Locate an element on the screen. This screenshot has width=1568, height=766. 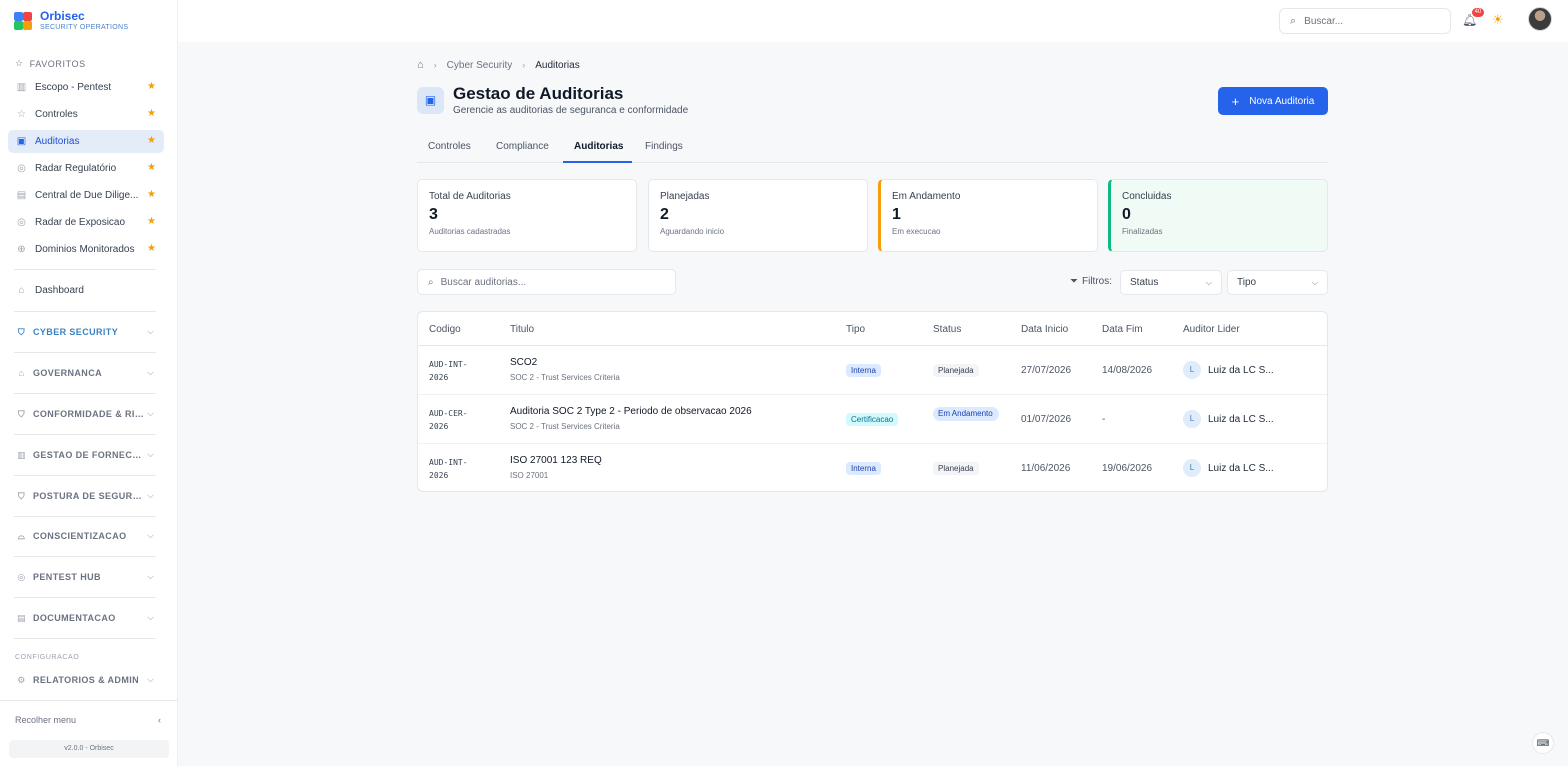
filters-label: ⏷ Filtros: is located at coordinates (1091, 281).